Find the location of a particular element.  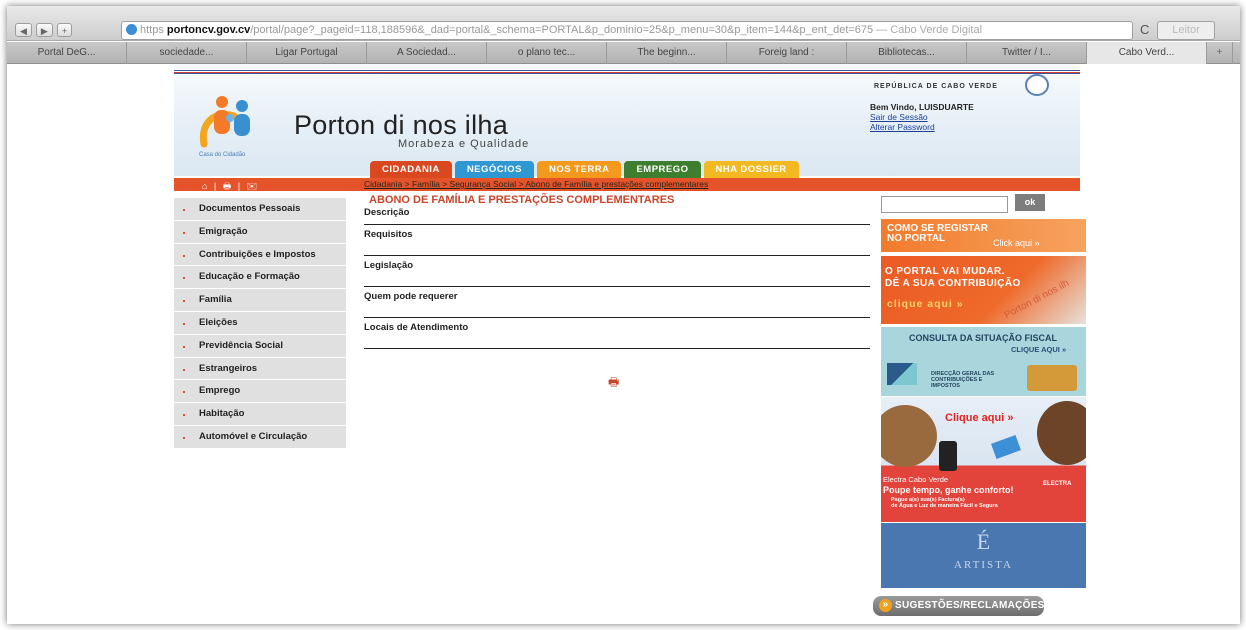

phone-icon is located at coordinates (948, 456).